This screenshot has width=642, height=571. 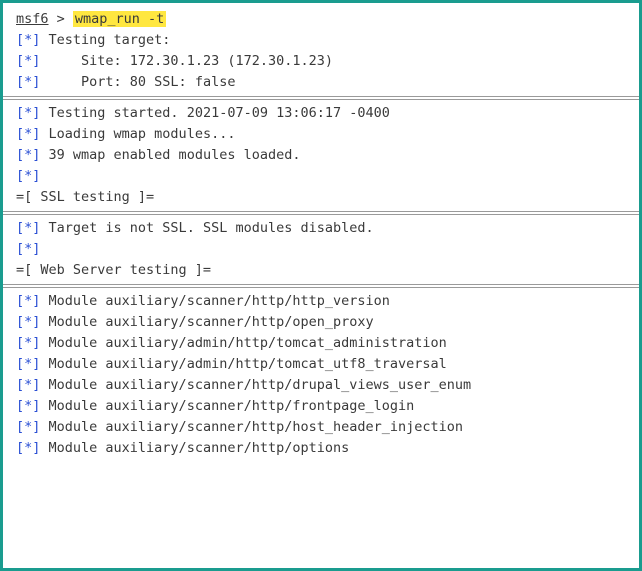 What do you see at coordinates (195, 448) in the screenshot?
I see `module-text: Module auxiliary/scanner/http/options` at bounding box center [195, 448].